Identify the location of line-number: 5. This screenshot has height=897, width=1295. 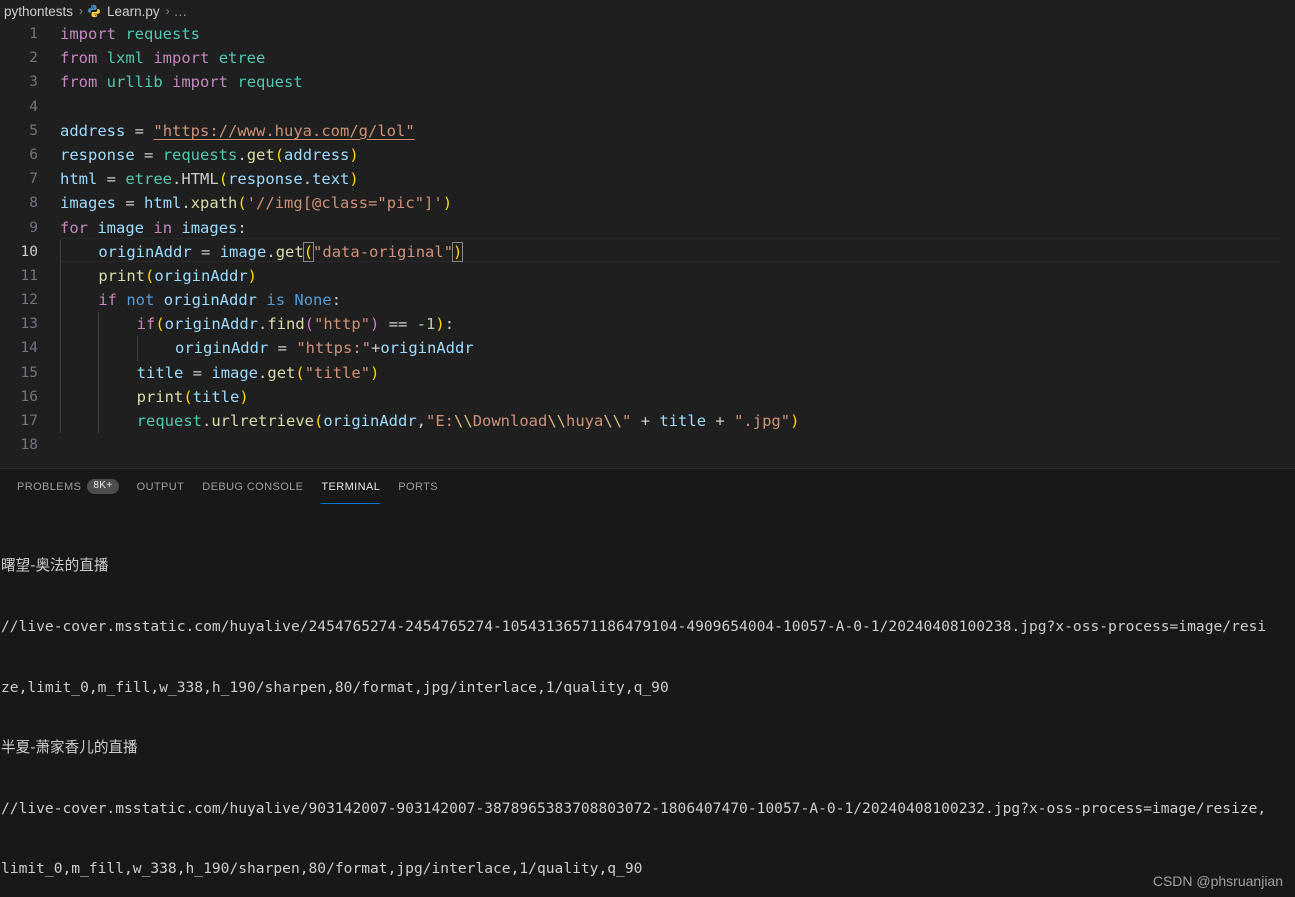
(33, 130).